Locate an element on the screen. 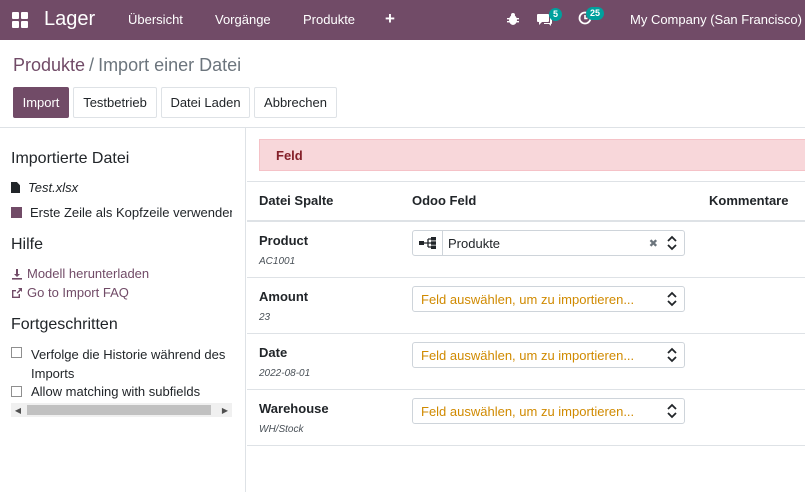 The image size is (805, 492). header-row-option: Erste Zeile als Kopfzeile verwenden is located at coordinates (121, 214).